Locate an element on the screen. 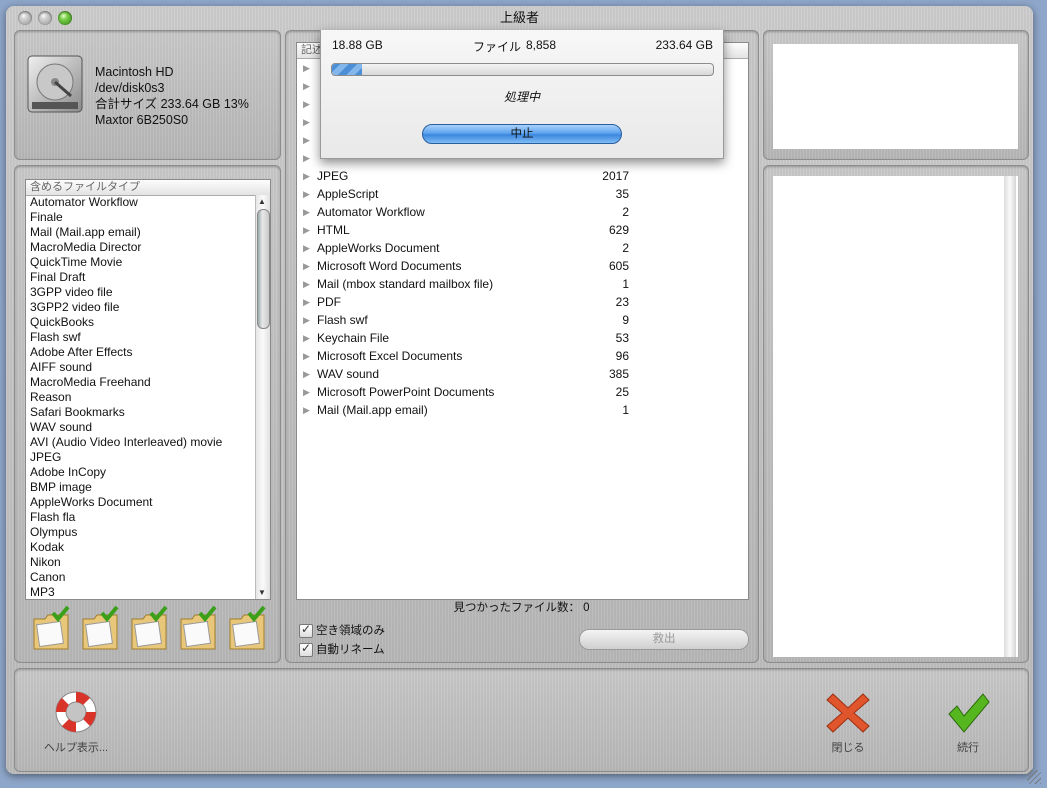  file-types-scrollbar: ▲ ▼ is located at coordinates (262, 397).